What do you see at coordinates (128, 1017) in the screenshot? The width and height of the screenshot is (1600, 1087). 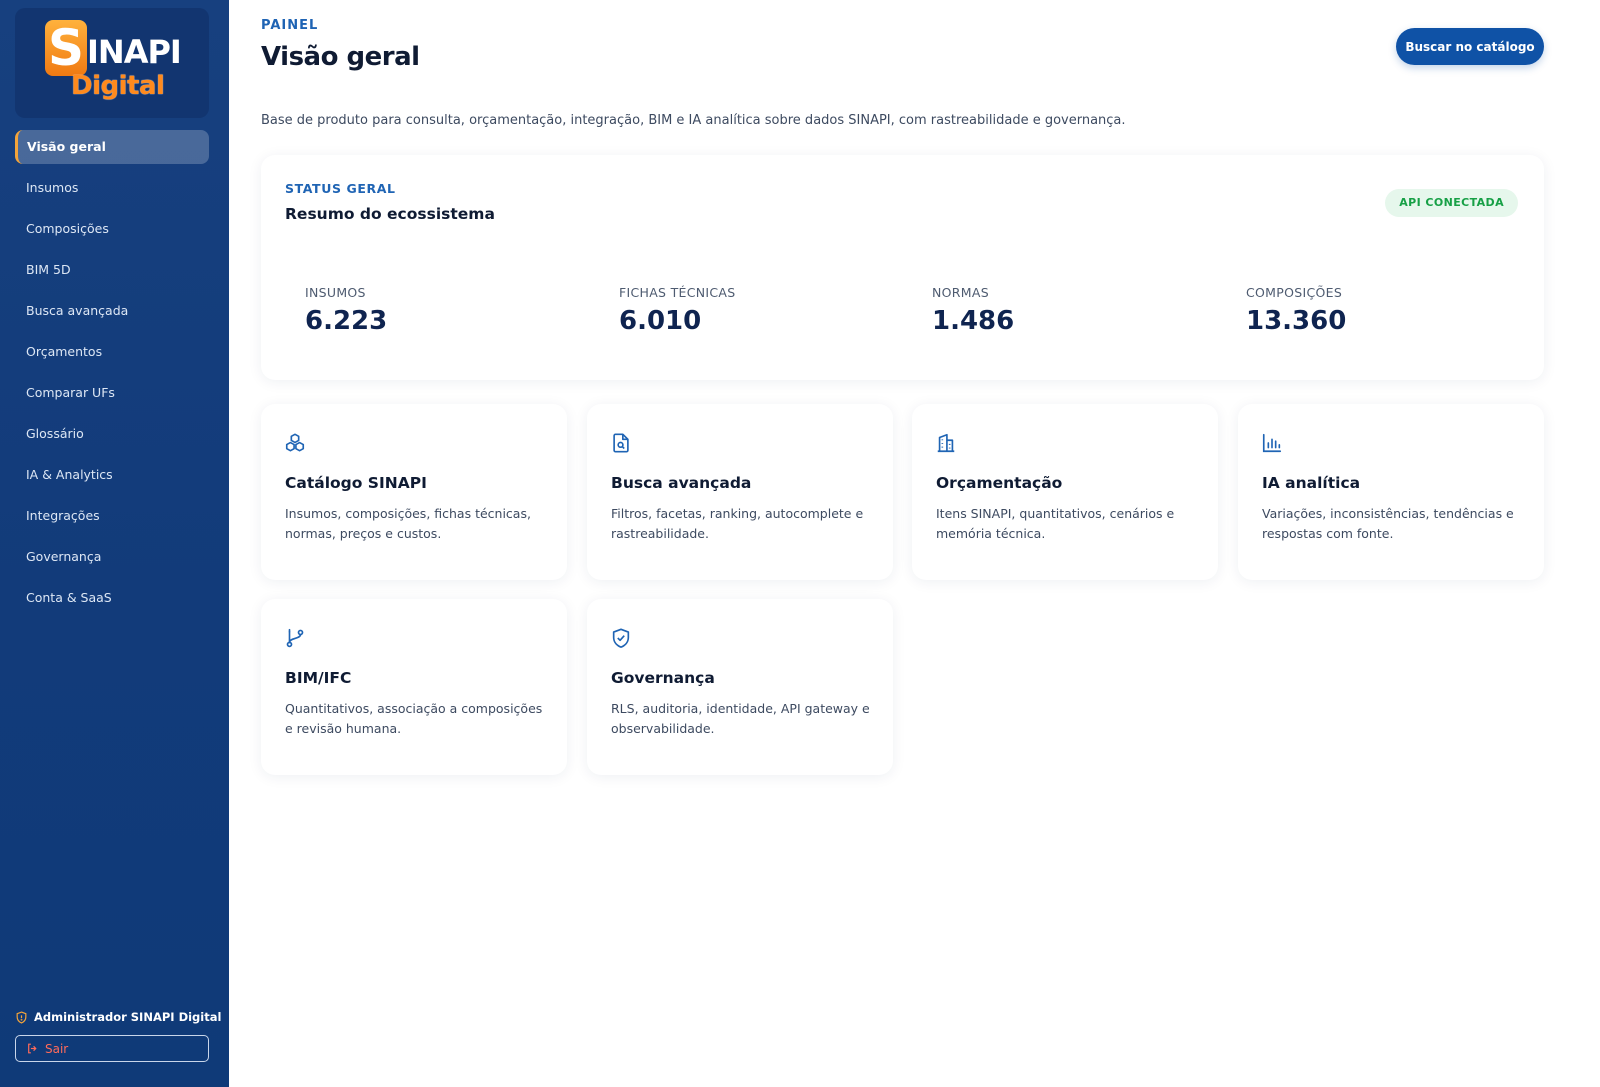 I see `current-user-name: Administrador SINAPI Digital` at bounding box center [128, 1017].